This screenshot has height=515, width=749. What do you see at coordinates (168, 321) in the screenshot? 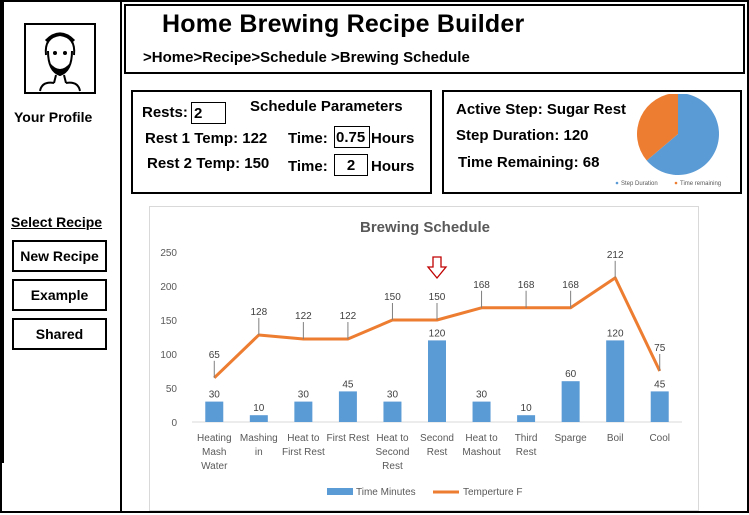
I see `y-tick-label: 150` at bounding box center [168, 321].